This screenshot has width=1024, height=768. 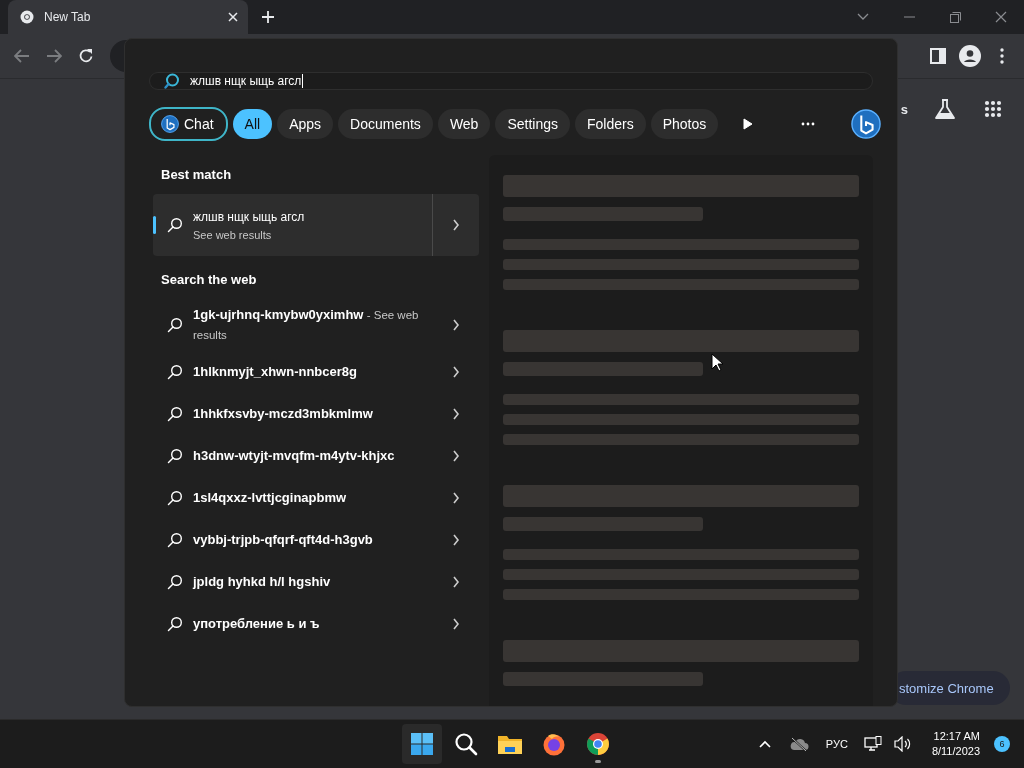 What do you see at coordinates (188, 124) in the screenshot?
I see `chat-button: Chat` at bounding box center [188, 124].